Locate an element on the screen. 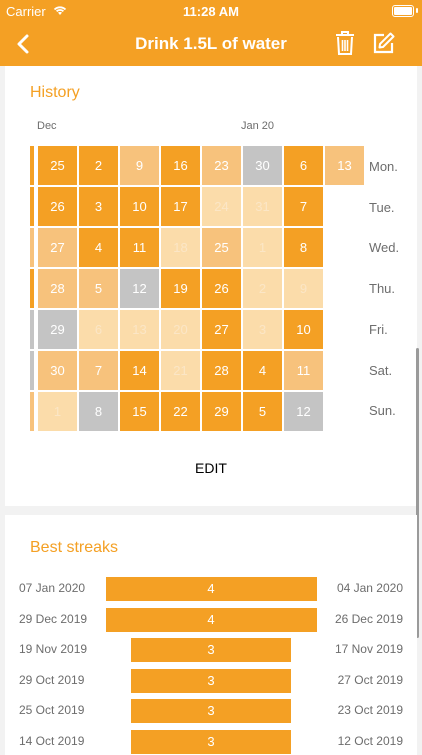 This screenshot has width=422, height=755. history-day-cell: 20 is located at coordinates (180, 329).